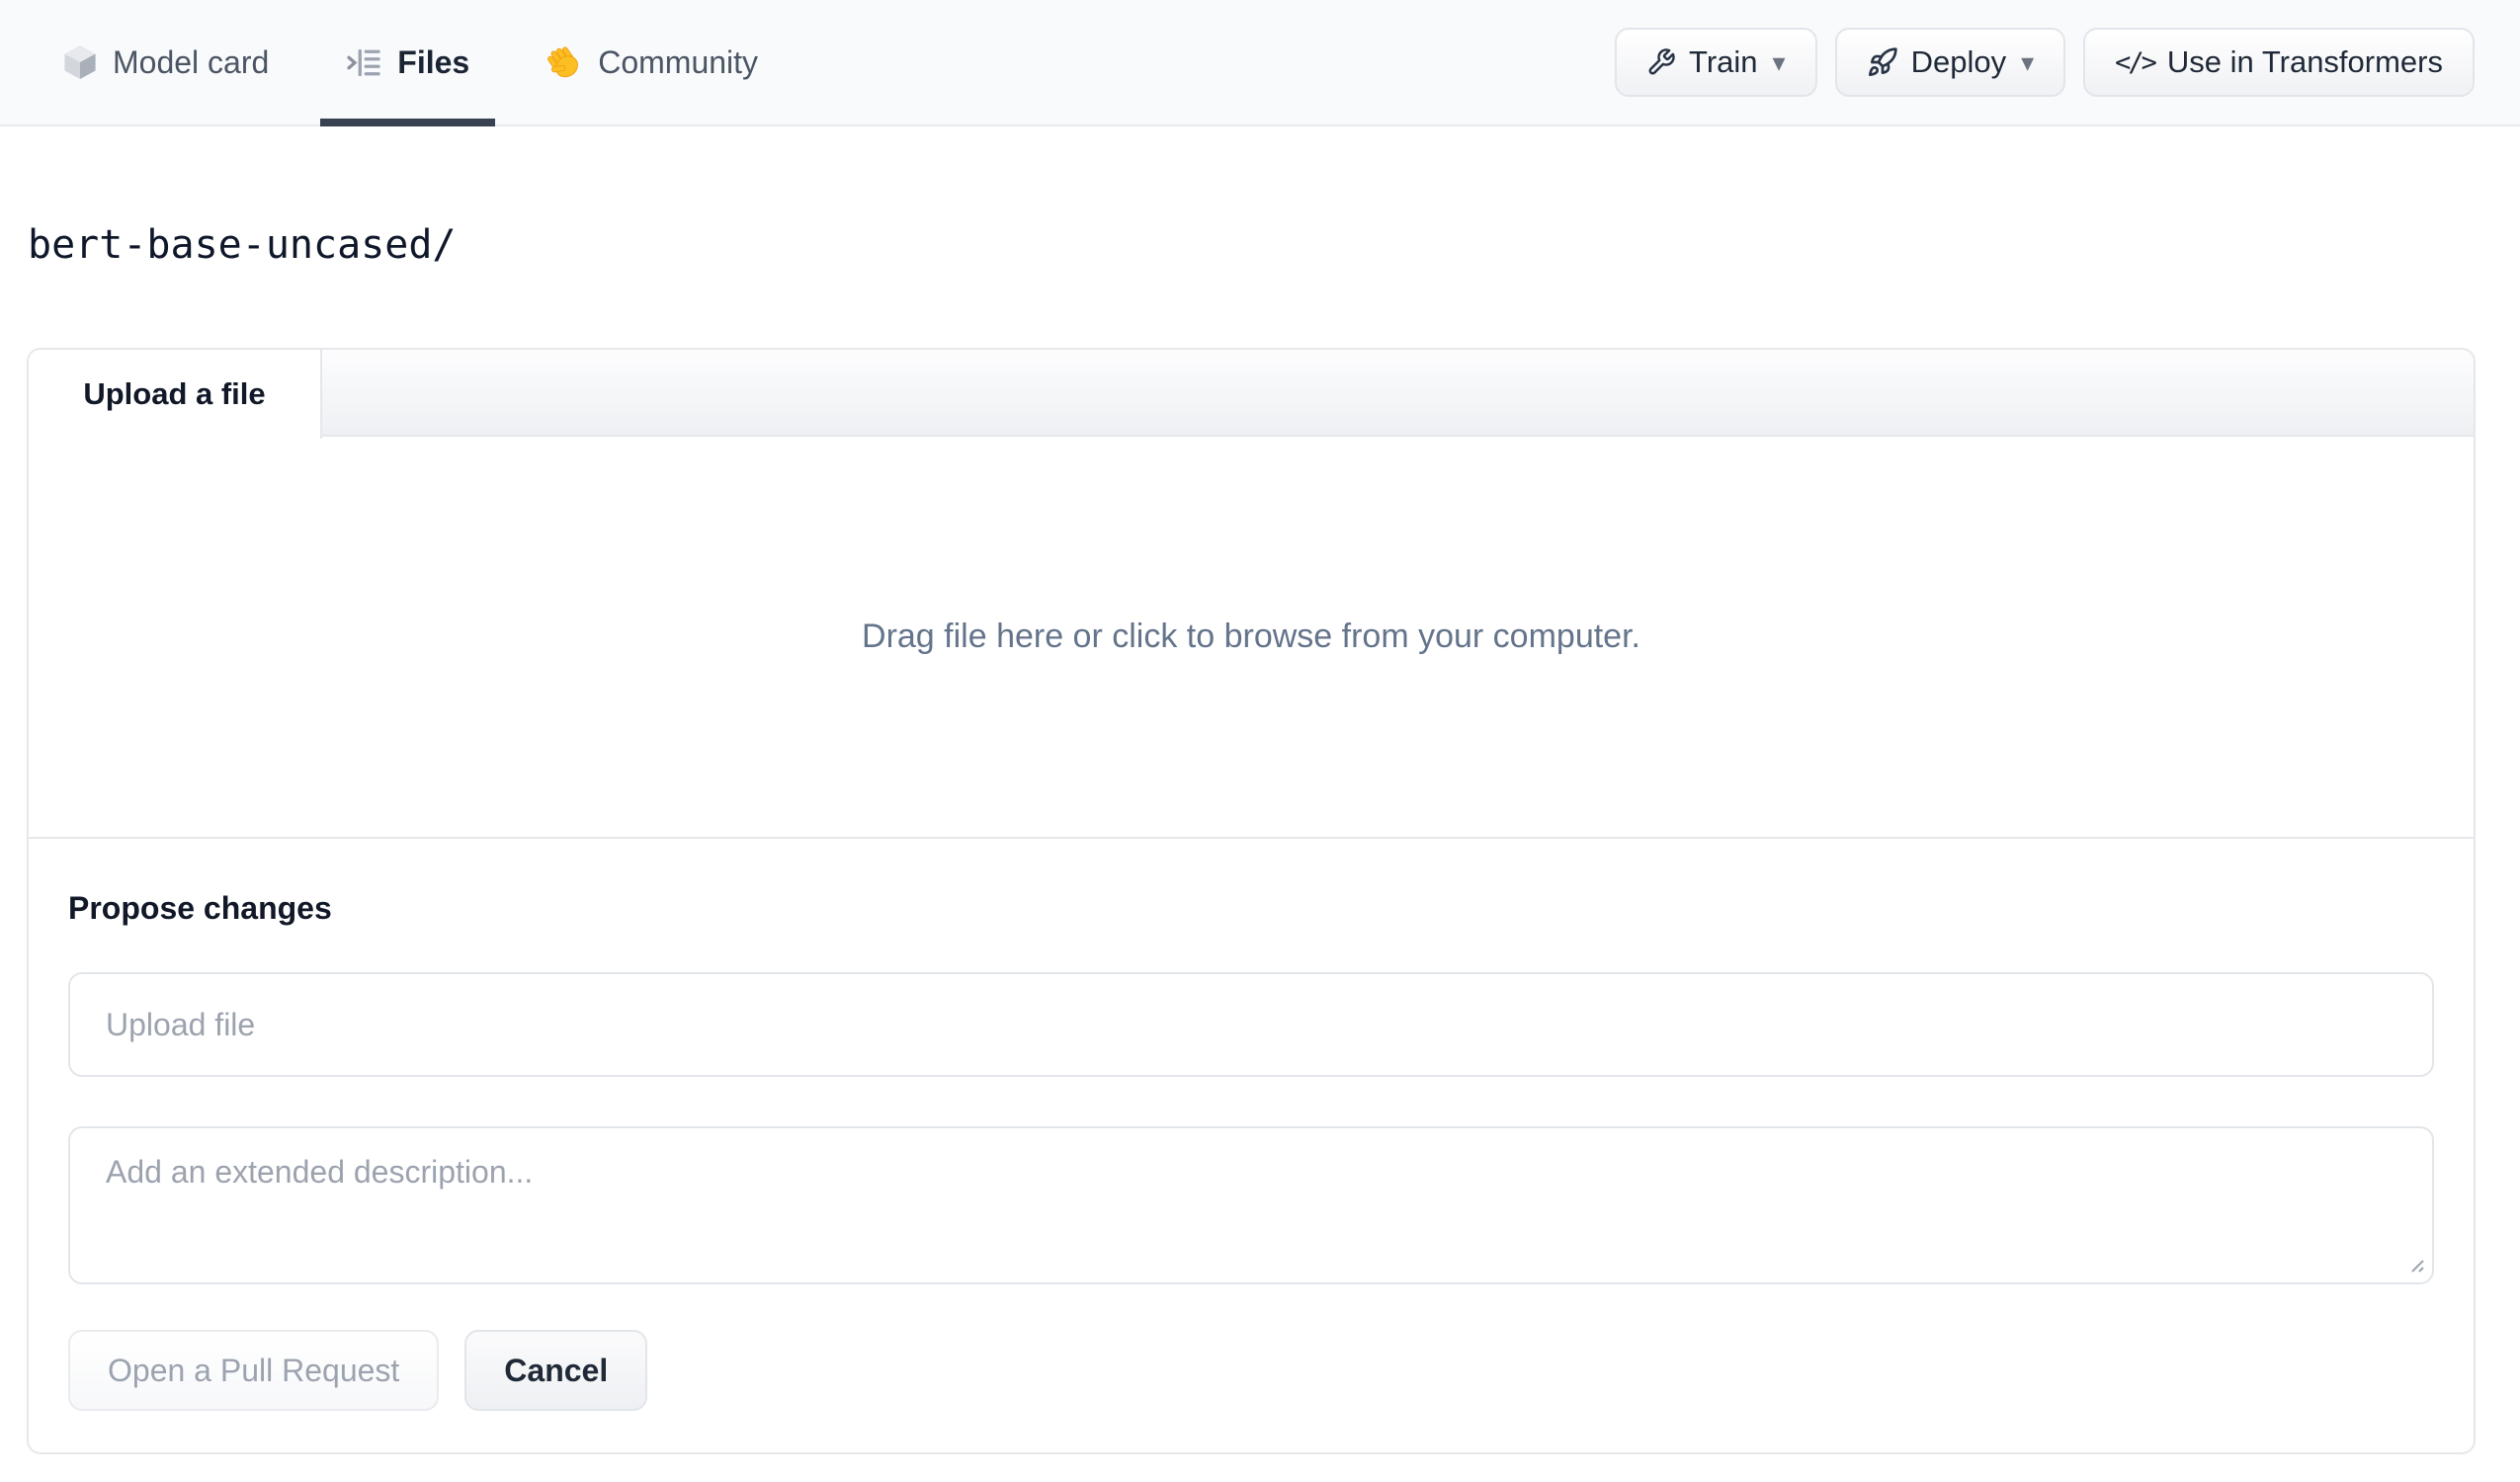  I want to click on propose-changes-heading: Propose changes, so click(200, 908).